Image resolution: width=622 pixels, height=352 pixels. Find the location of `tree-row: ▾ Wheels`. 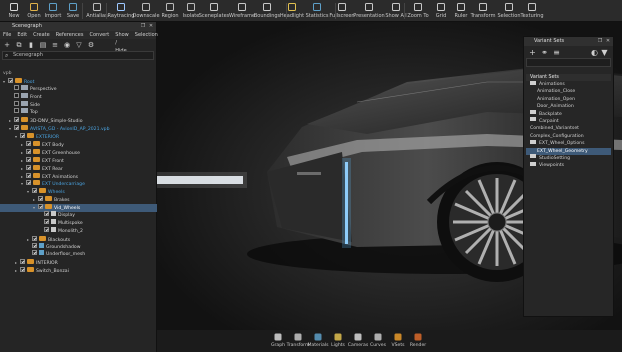

tree-row: ▾ Wheels is located at coordinates (78, 192).